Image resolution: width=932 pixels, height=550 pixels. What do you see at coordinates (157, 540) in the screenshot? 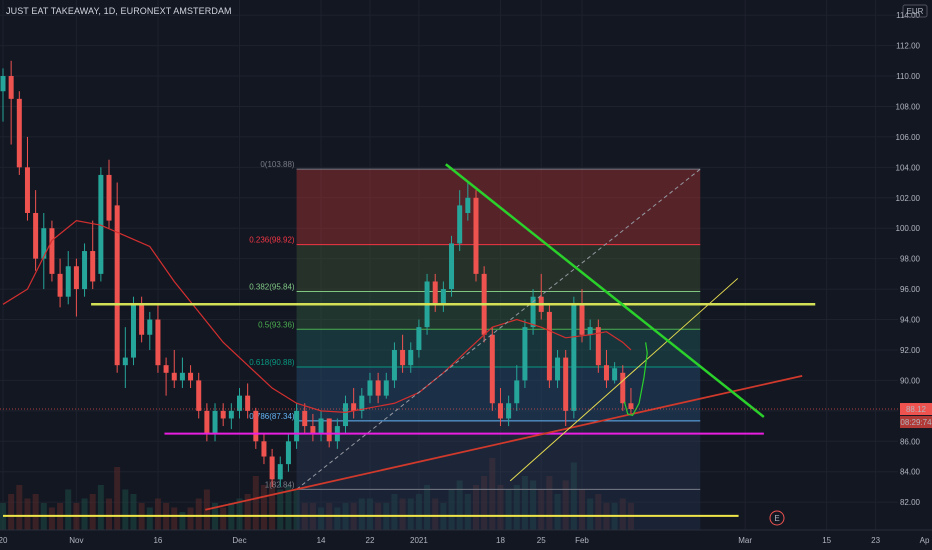
I see `time-tick-label: 16` at bounding box center [157, 540].